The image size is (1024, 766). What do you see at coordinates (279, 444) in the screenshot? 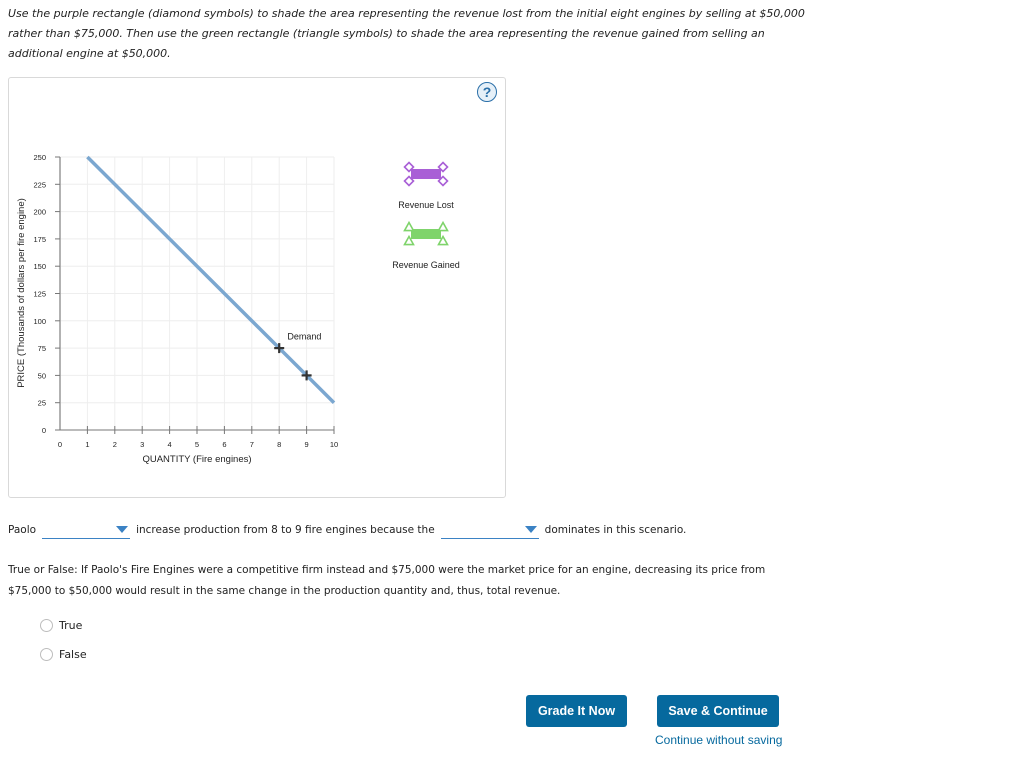
I see `x-tick-label: 8` at bounding box center [279, 444].